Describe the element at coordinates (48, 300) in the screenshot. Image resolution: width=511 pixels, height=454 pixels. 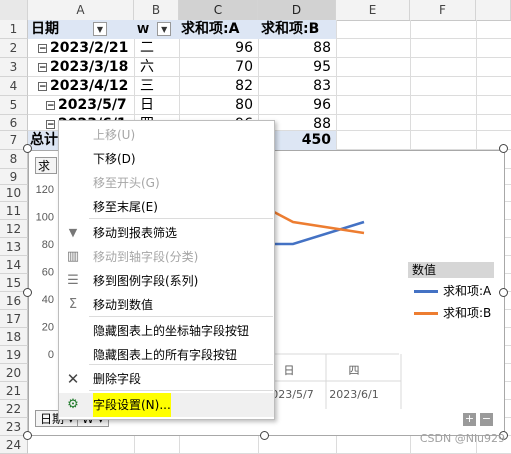
I see `y-tick-label: 40` at that location.